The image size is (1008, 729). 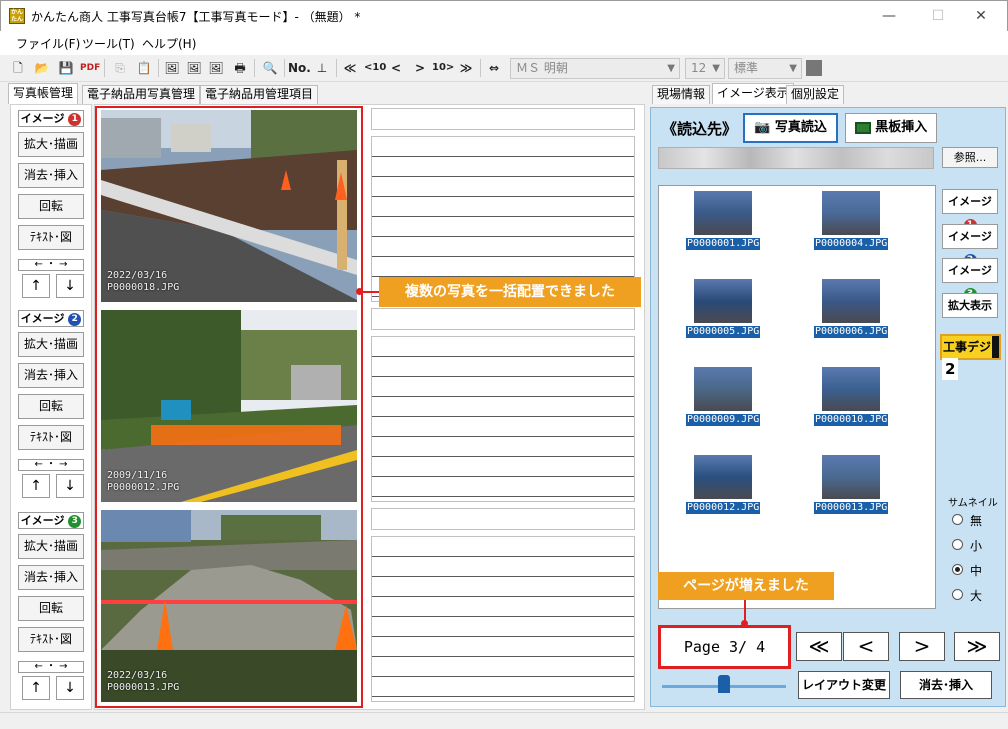 What do you see at coordinates (141, 94) in the screenshot?
I see `tab-electronic-photo: 電子納品用写真管理` at bounding box center [141, 94].